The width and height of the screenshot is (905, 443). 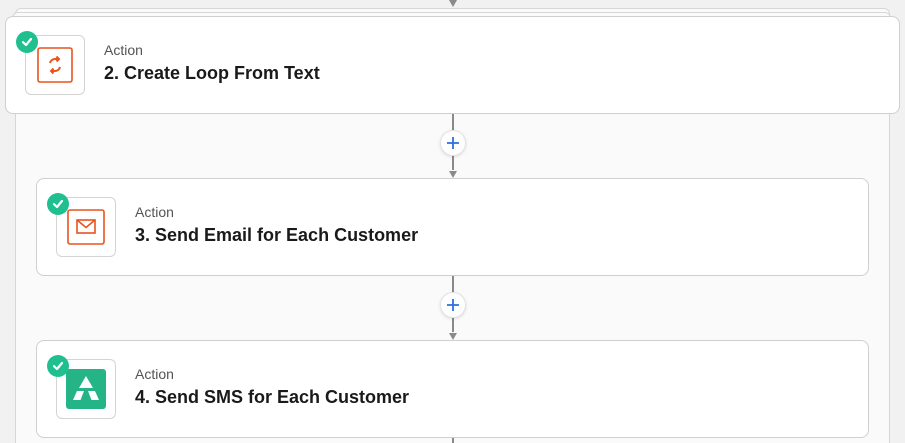 I want to click on step-title: 2. Create Loop From Text, so click(x=212, y=73).